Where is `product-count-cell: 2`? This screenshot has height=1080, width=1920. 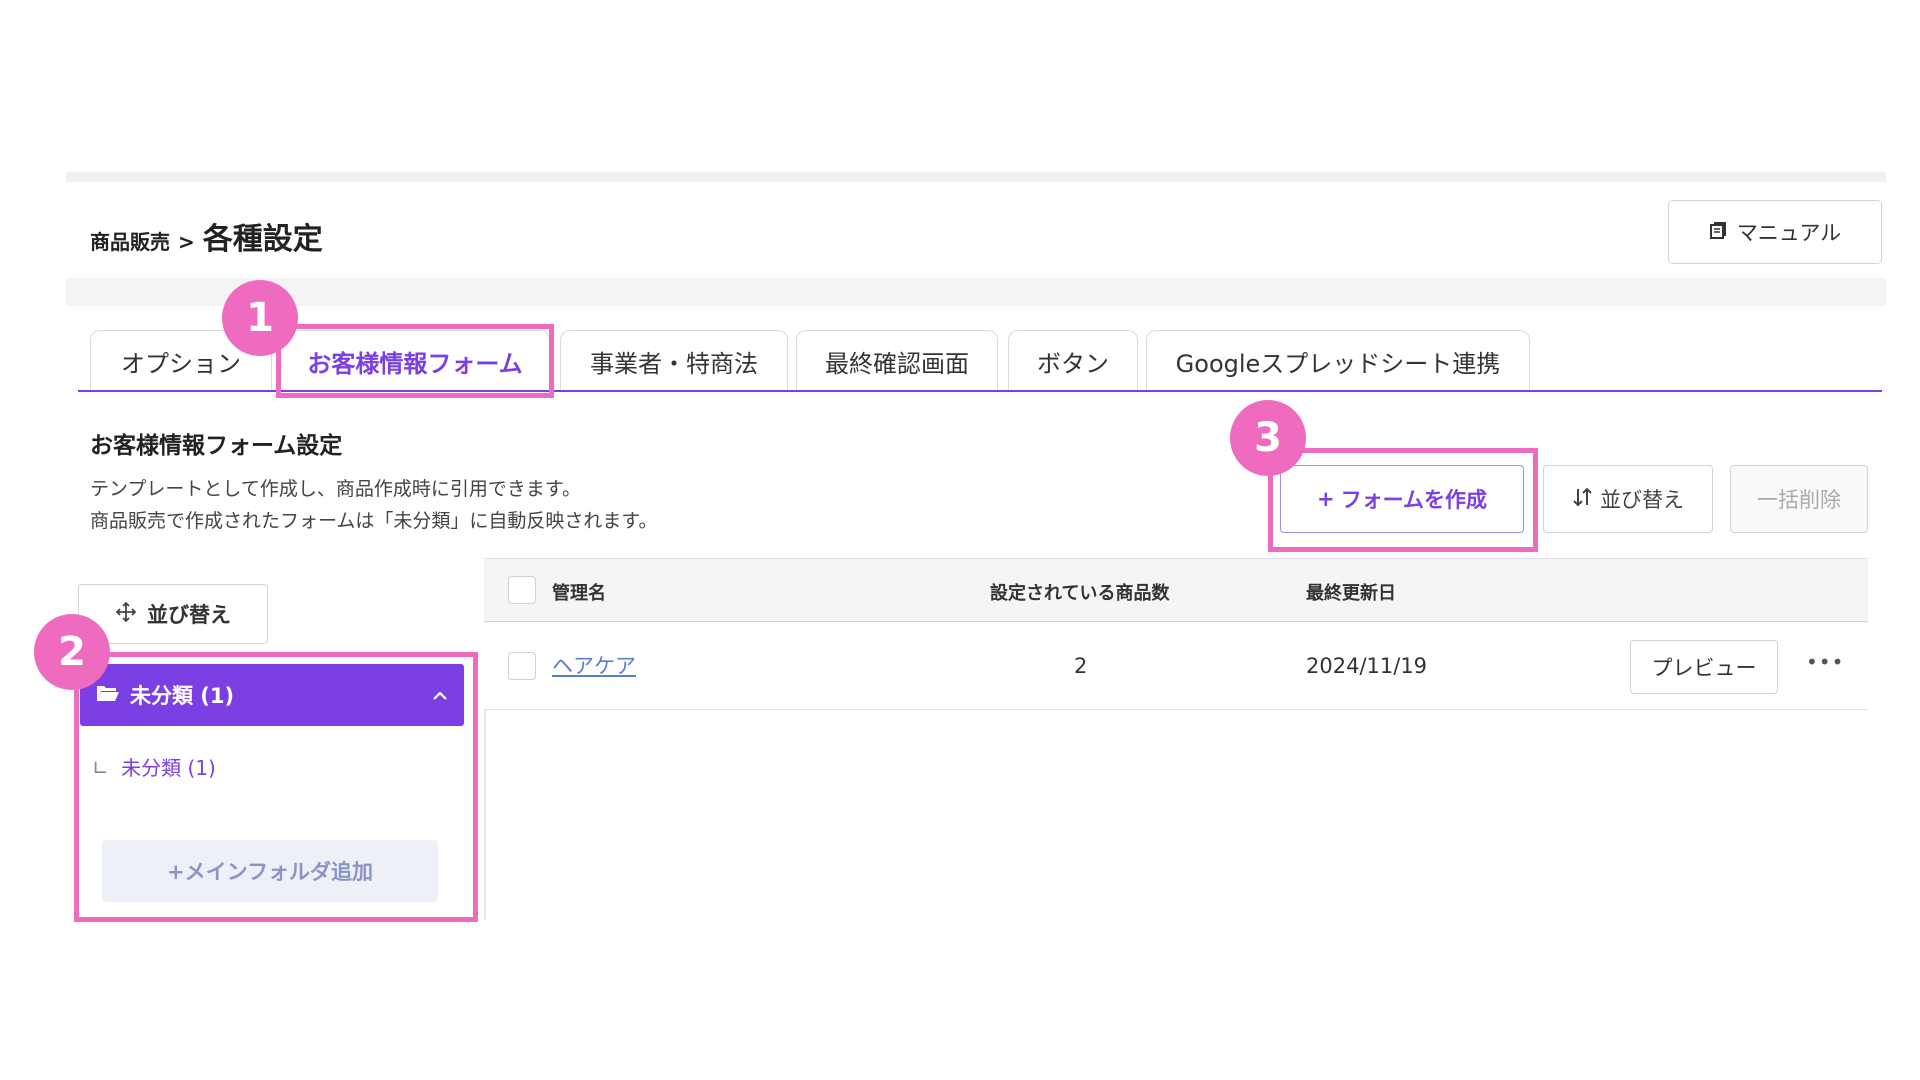
product-count-cell: 2 is located at coordinates (1081, 666).